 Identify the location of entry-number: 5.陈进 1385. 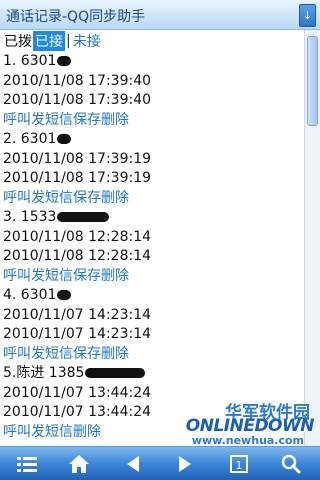
(44, 373).